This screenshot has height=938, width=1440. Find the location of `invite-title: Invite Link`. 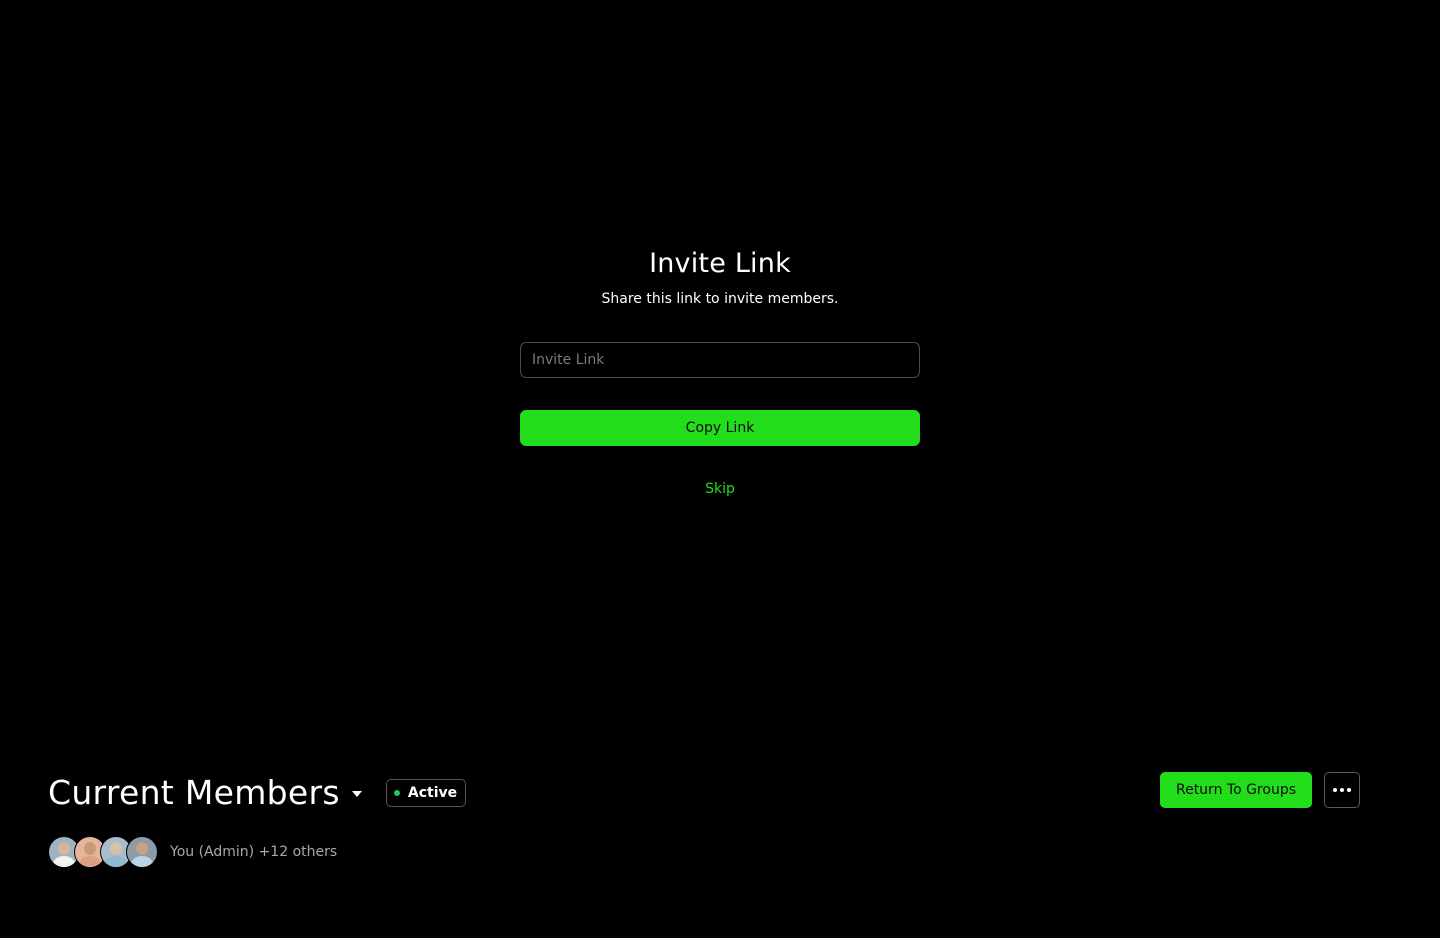

invite-title: Invite Link is located at coordinates (720, 263).